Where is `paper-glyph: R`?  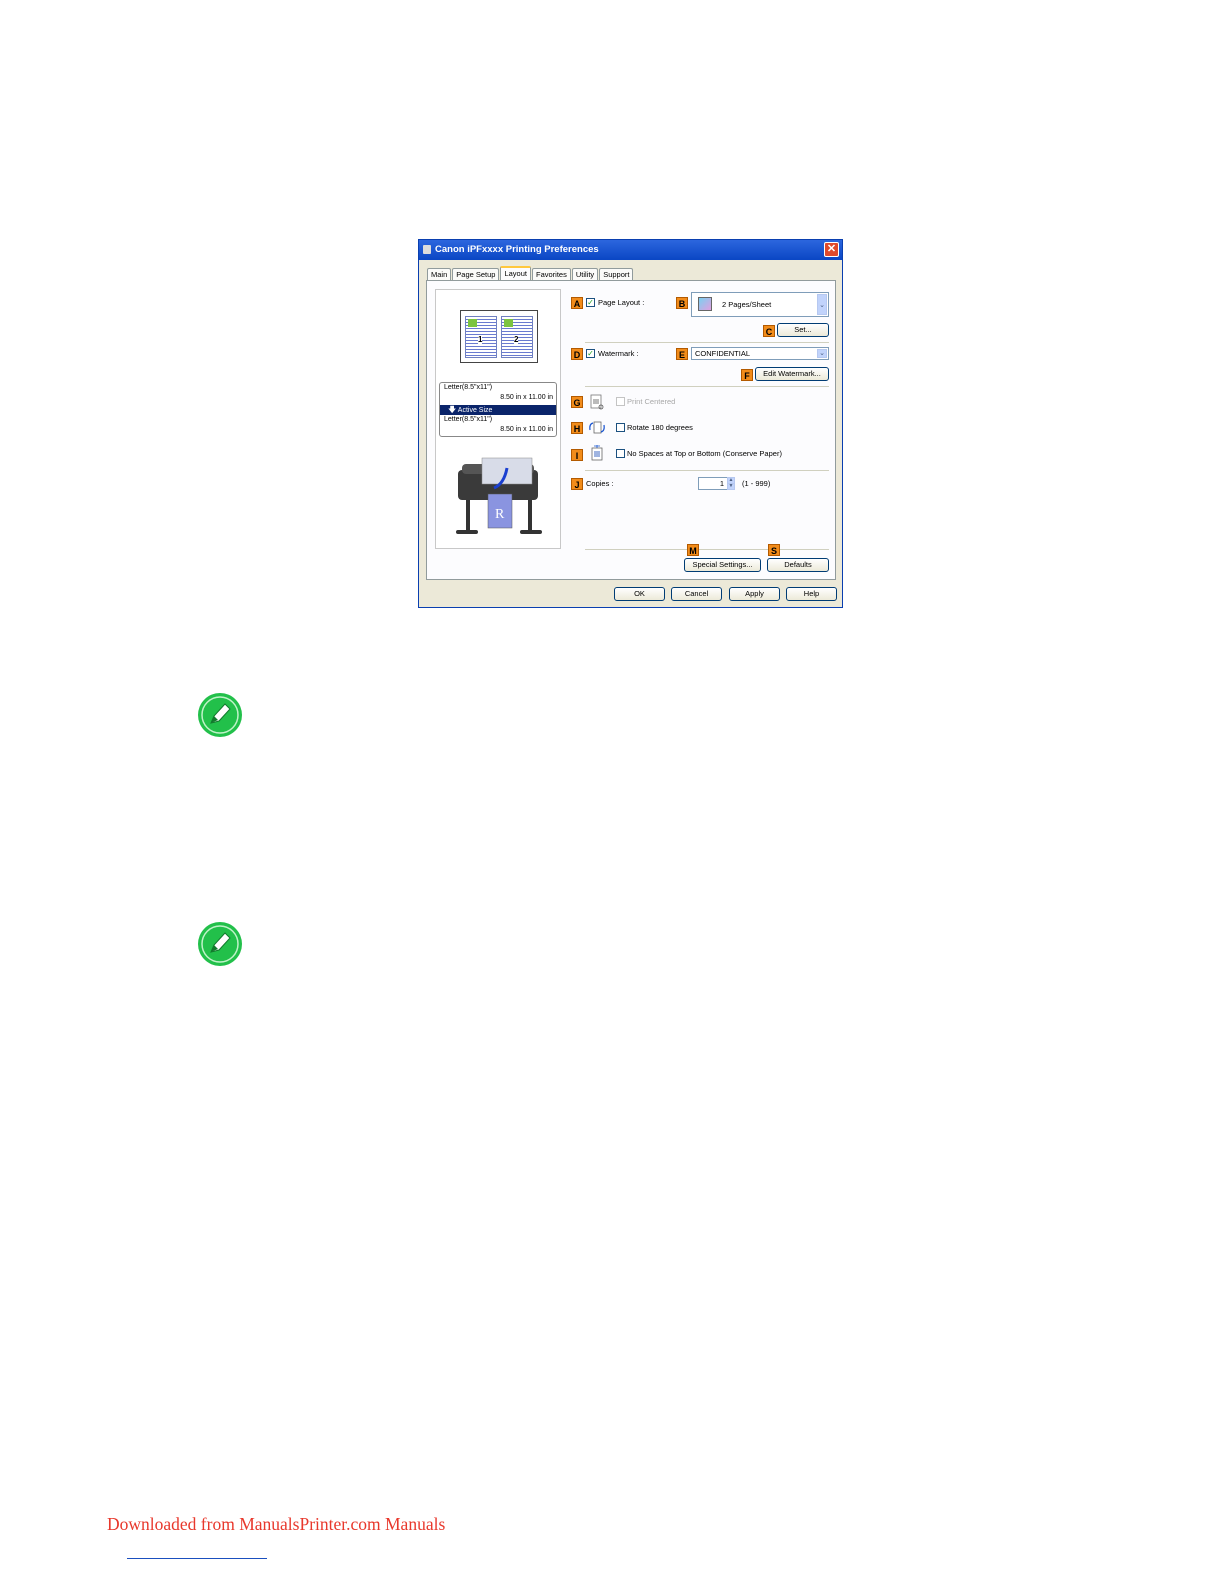
paper-glyph: R is located at coordinates (500, 514).